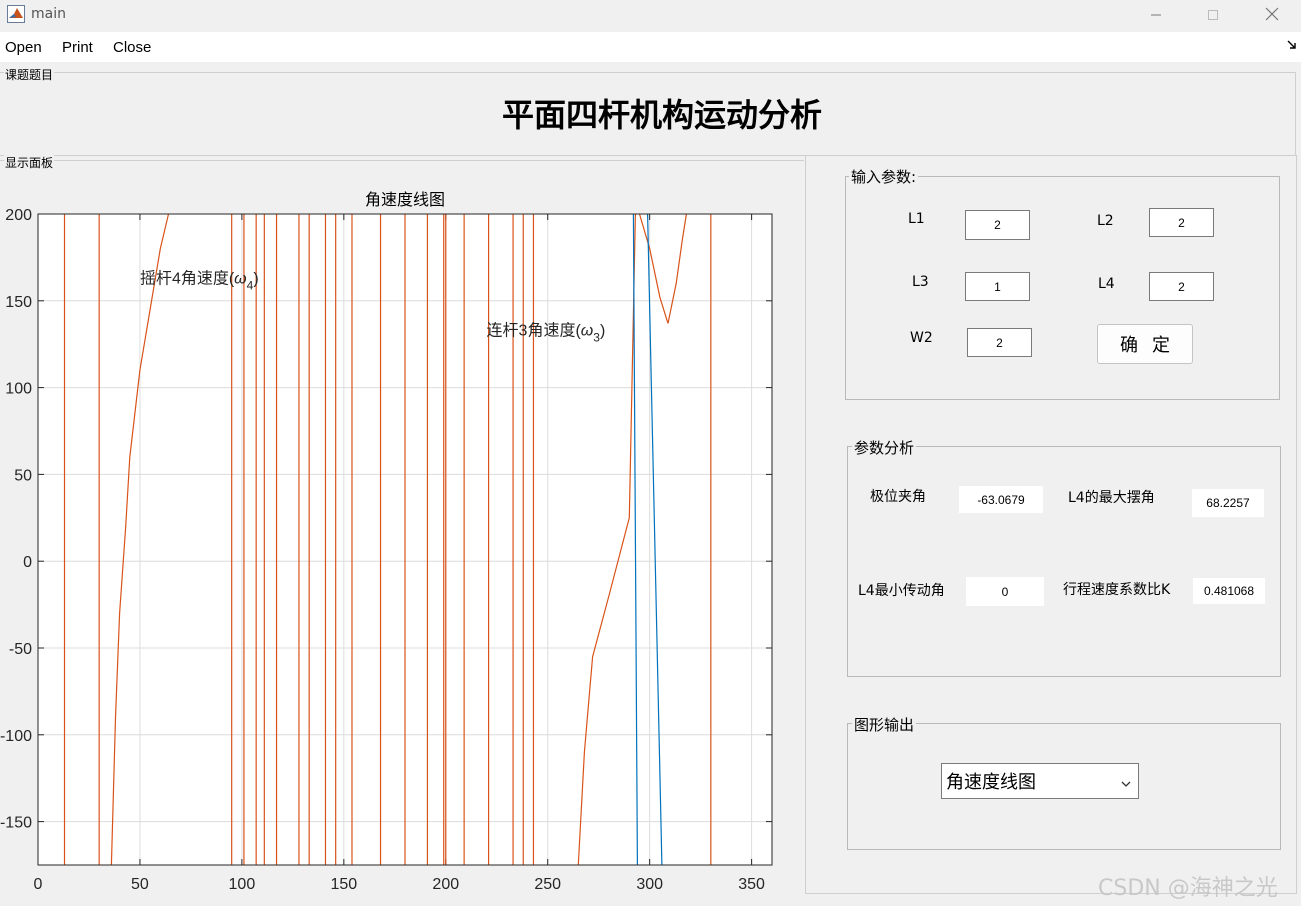  Describe the element at coordinates (1062, 288) in the screenshot. I see `input-params-panel` at that location.